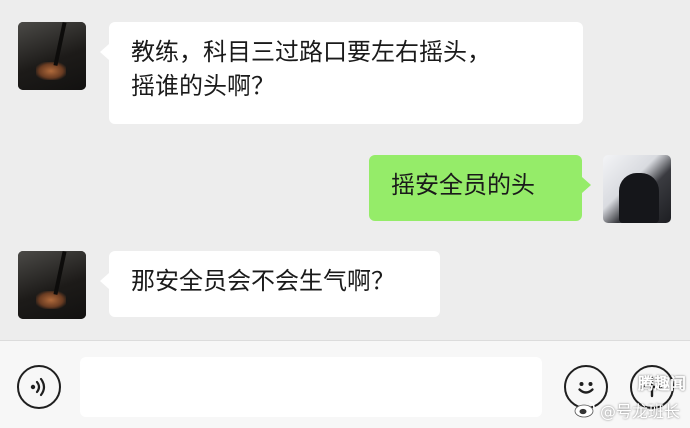  What do you see at coordinates (463, 185) in the screenshot?
I see `message-text: 摇安全员的头` at bounding box center [463, 185].